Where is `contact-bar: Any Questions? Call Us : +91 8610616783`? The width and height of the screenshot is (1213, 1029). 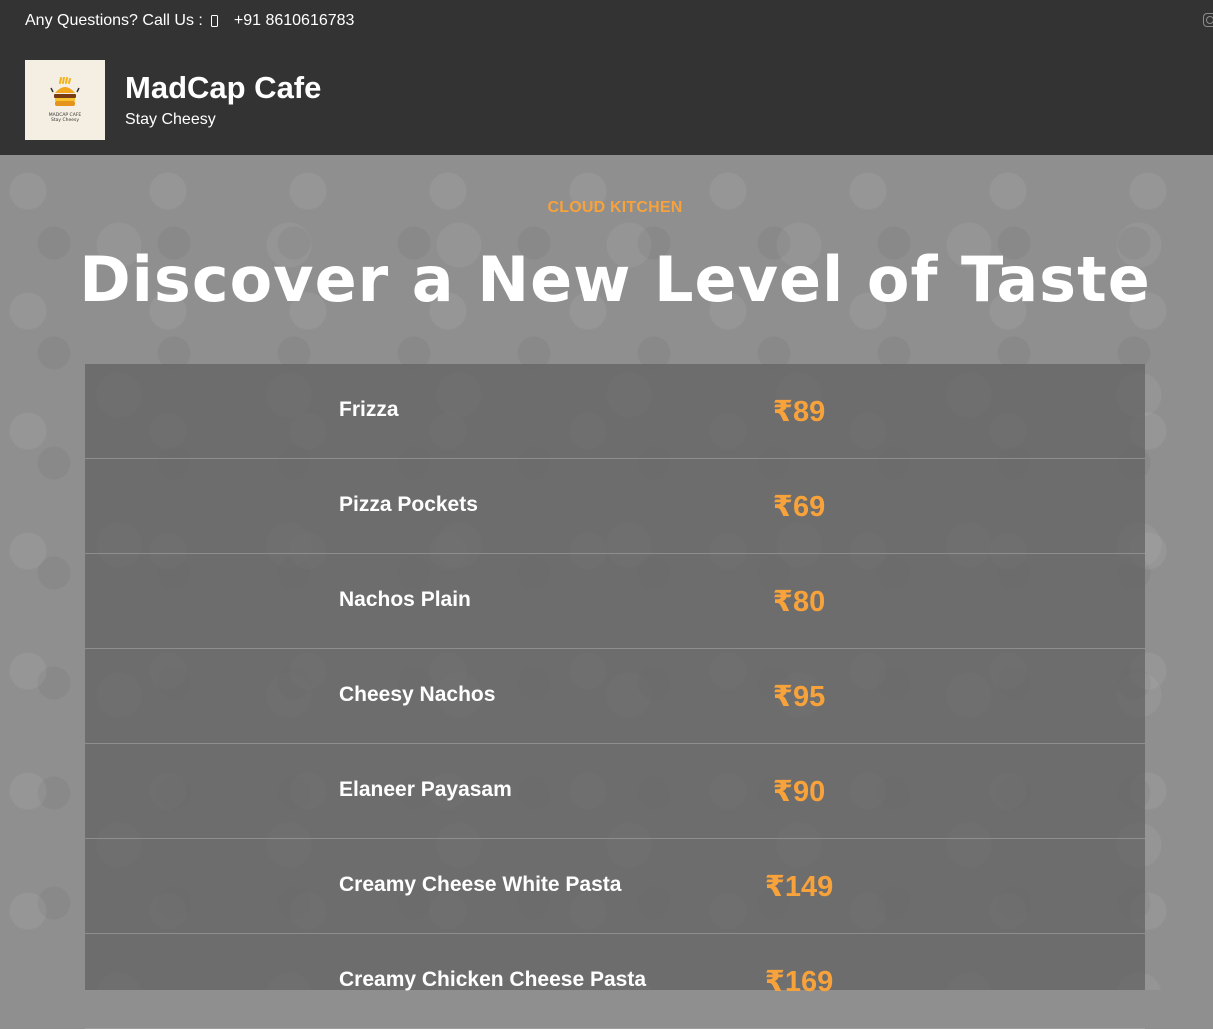
contact-bar: Any Questions? Call Us : +91 8610616783 is located at coordinates (189, 21).